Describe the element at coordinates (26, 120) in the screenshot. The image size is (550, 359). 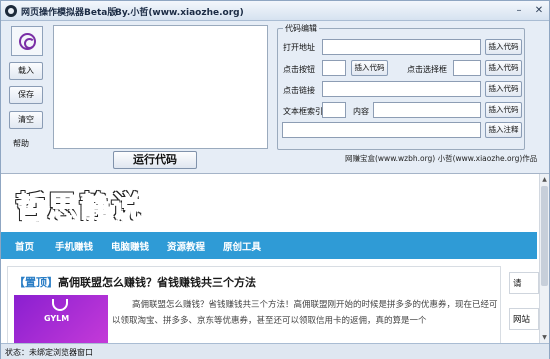
I see `clear-button: 清空` at that location.